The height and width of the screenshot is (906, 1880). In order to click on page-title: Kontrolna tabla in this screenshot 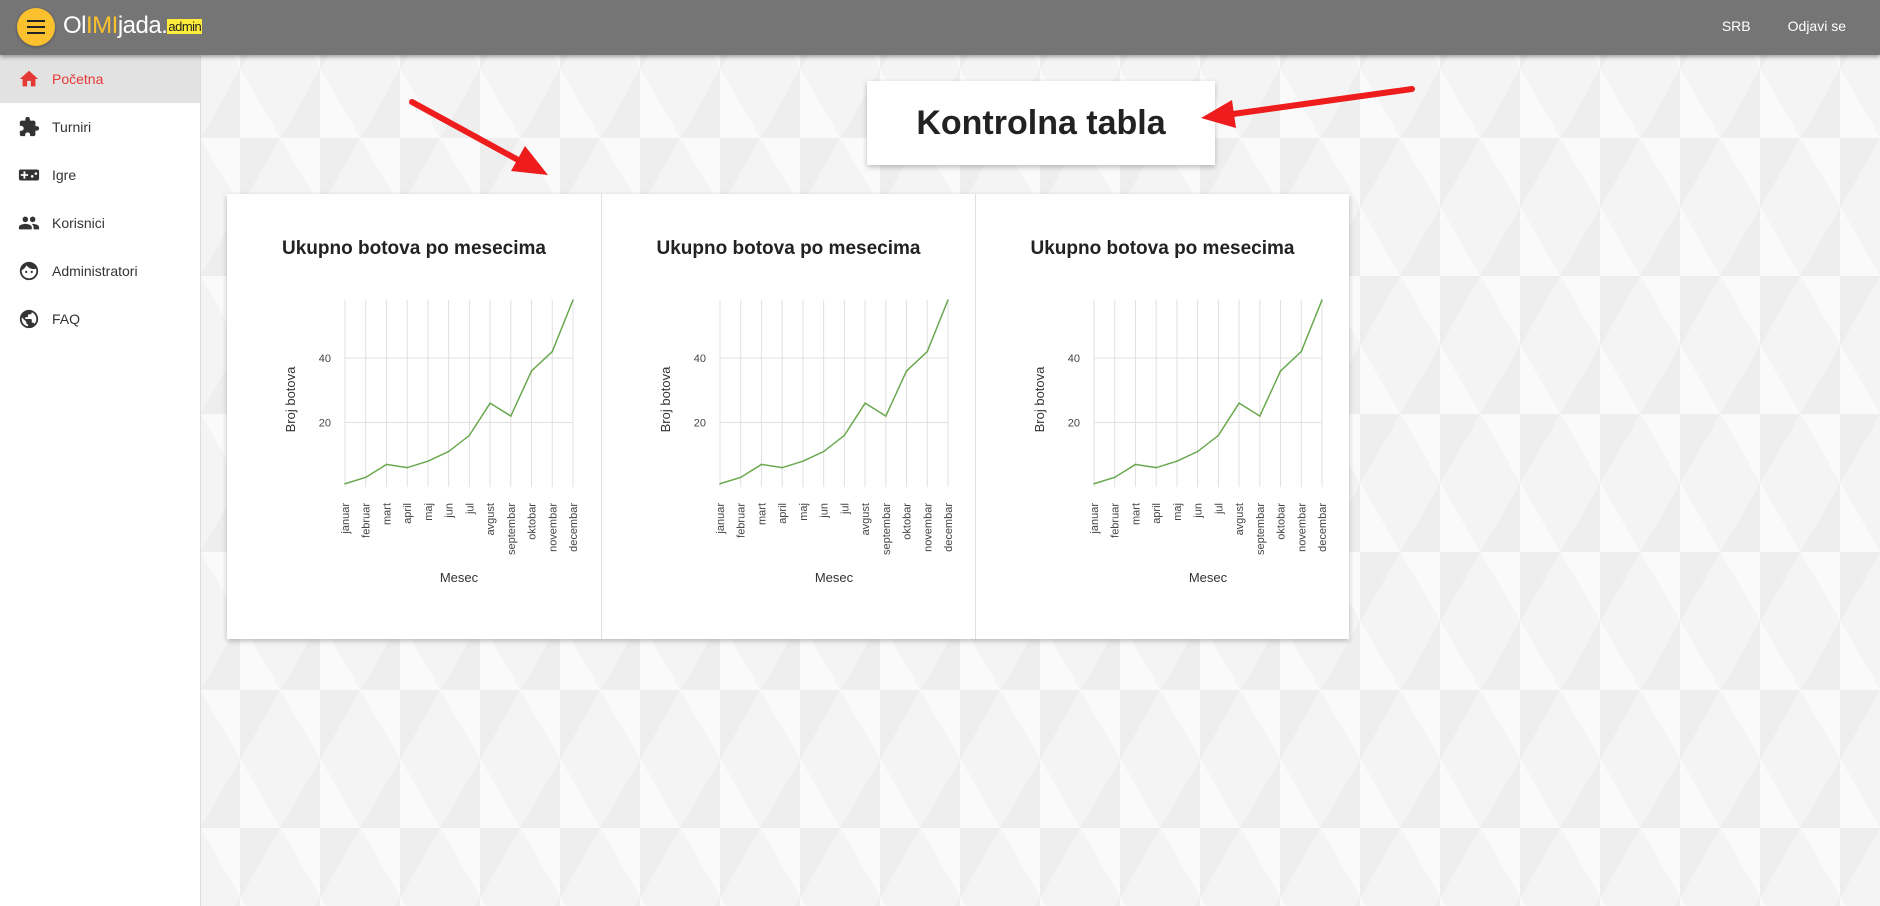, I will do `click(1041, 123)`.